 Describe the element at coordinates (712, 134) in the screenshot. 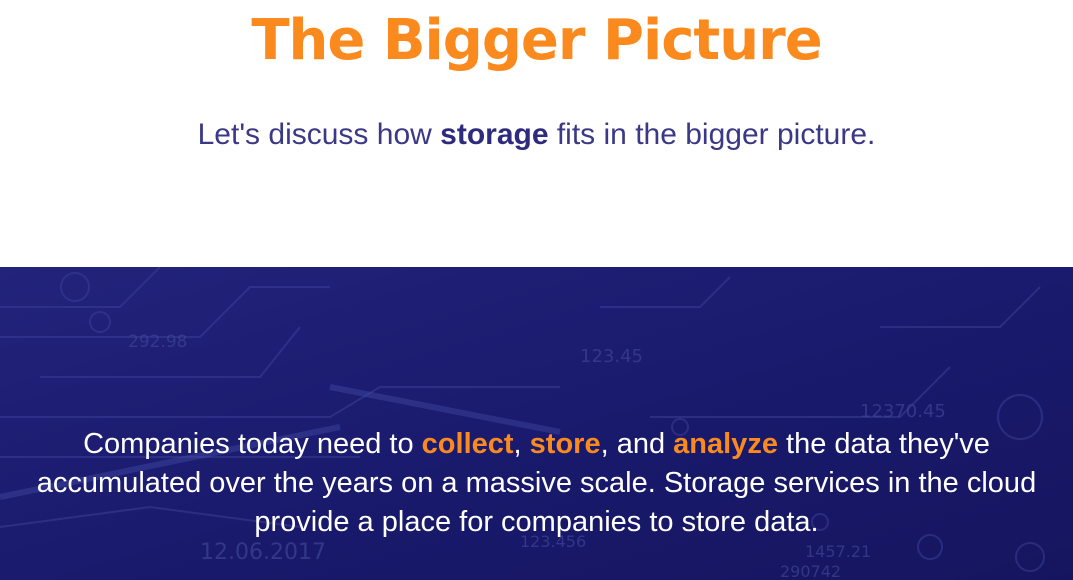

I see `subtitle-text-after: fits in the bigger picture.` at that location.